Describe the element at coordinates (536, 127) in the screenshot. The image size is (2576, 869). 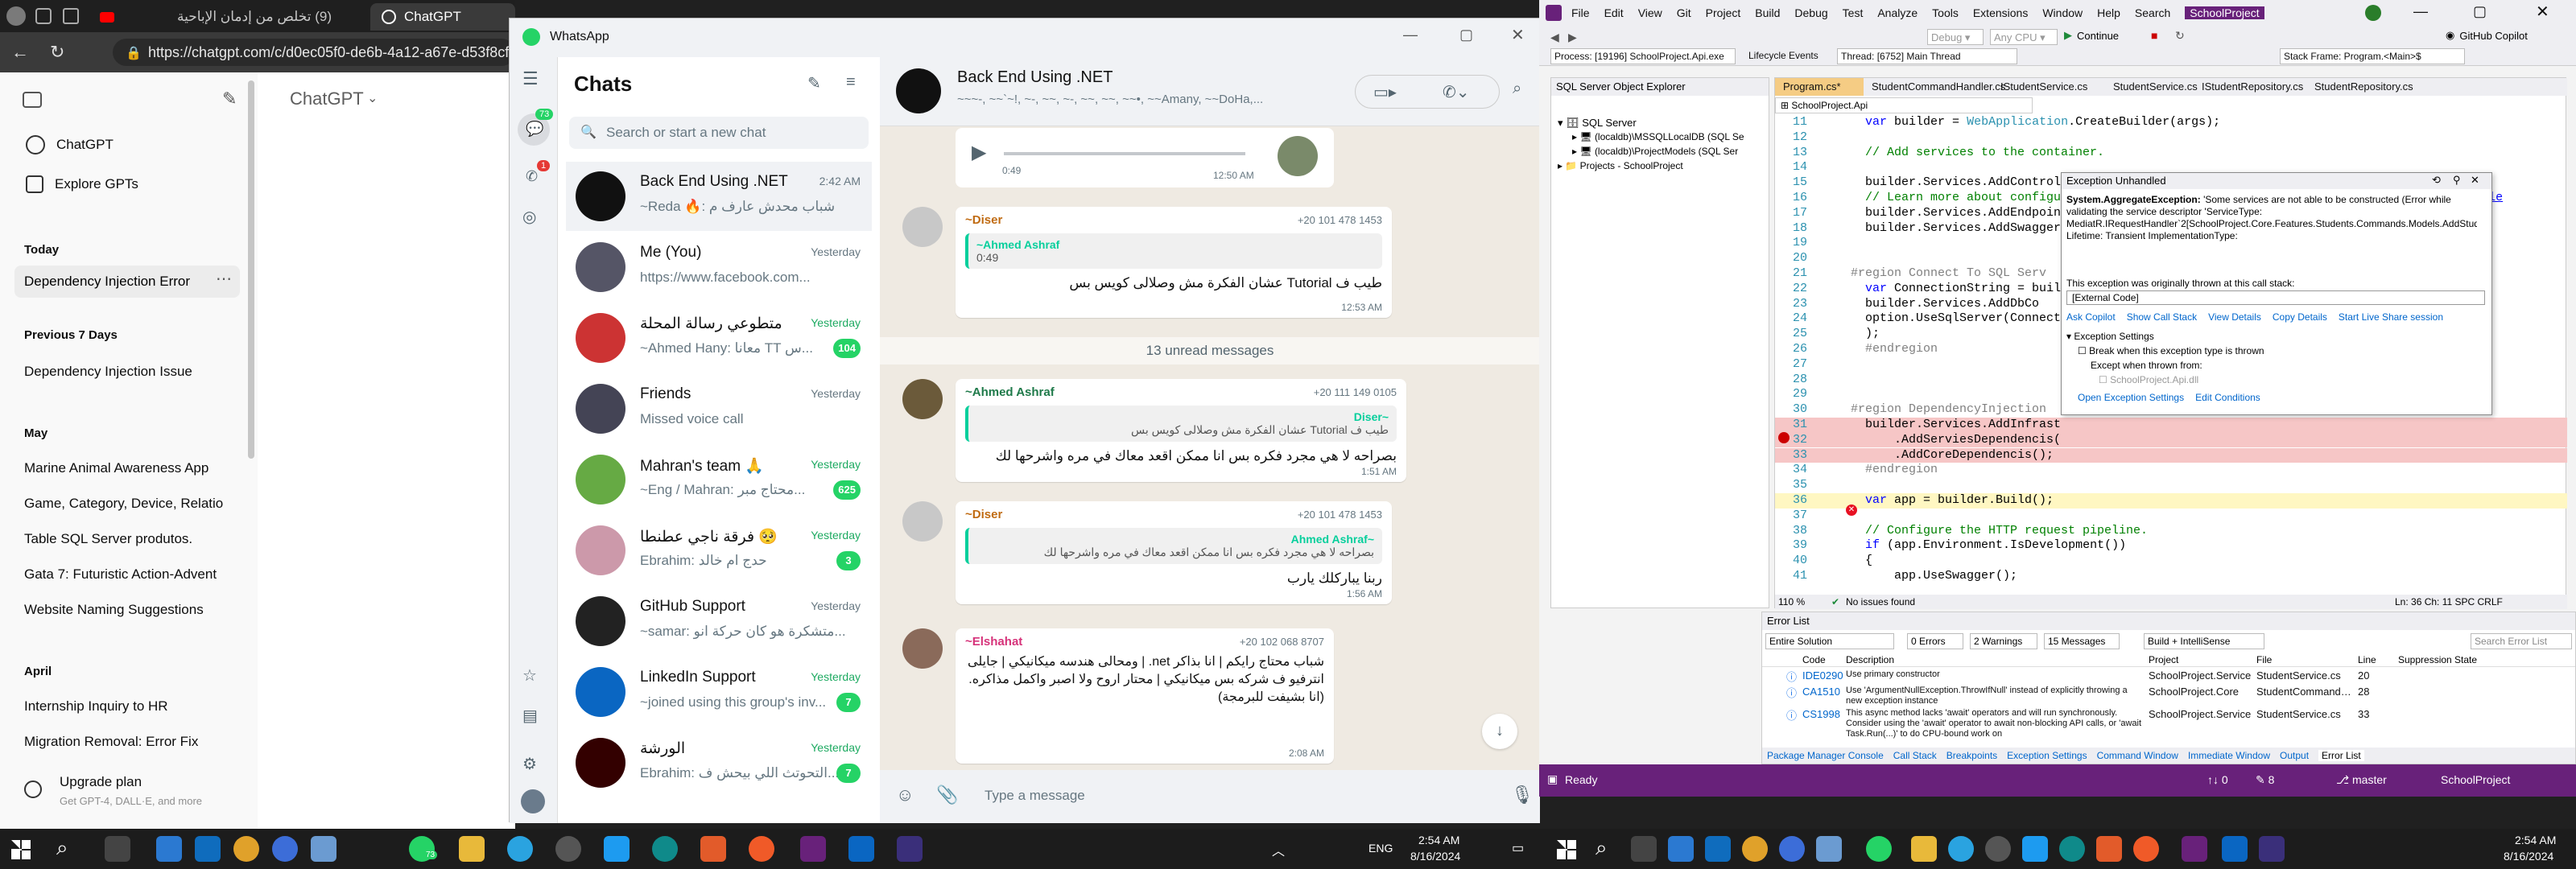
I see `chats-tab: 💬 73` at that location.